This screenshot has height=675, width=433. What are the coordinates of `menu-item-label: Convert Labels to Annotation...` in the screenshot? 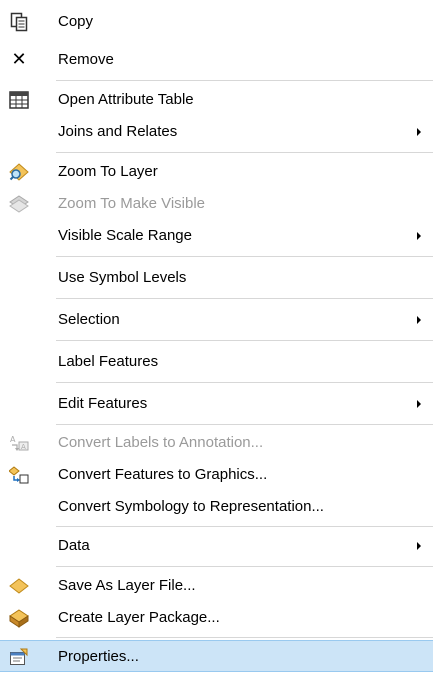 It's located at (161, 442).